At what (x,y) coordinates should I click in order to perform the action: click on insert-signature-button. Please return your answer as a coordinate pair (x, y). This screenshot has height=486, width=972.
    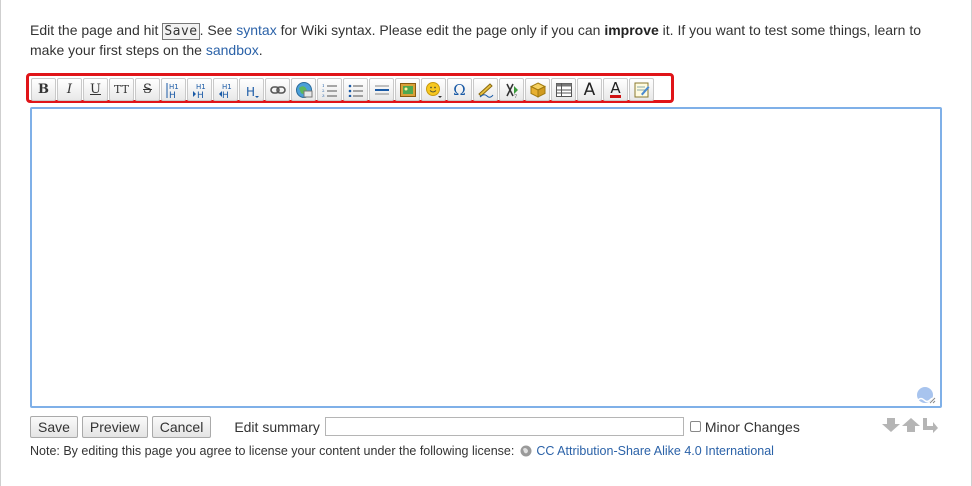
    Looking at the image, I should click on (485, 89).